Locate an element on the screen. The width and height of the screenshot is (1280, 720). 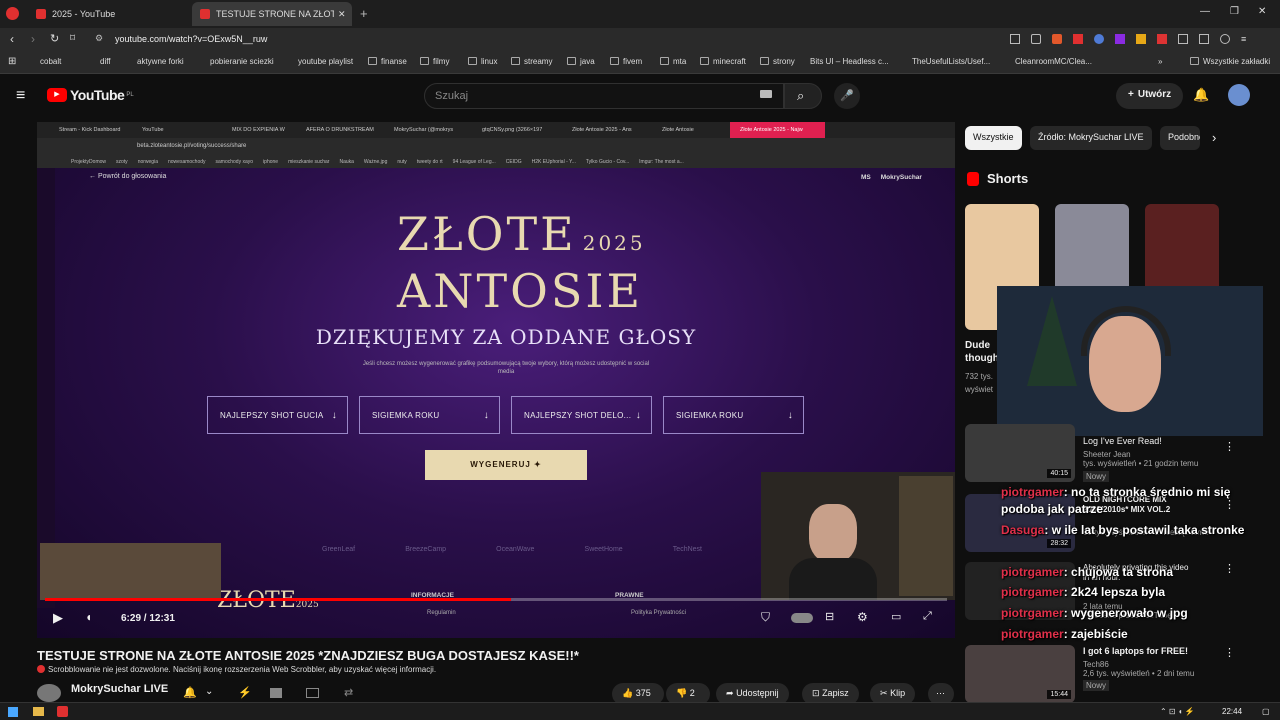
subtitles-icon: ⊟ is located at coordinates (829, 616).